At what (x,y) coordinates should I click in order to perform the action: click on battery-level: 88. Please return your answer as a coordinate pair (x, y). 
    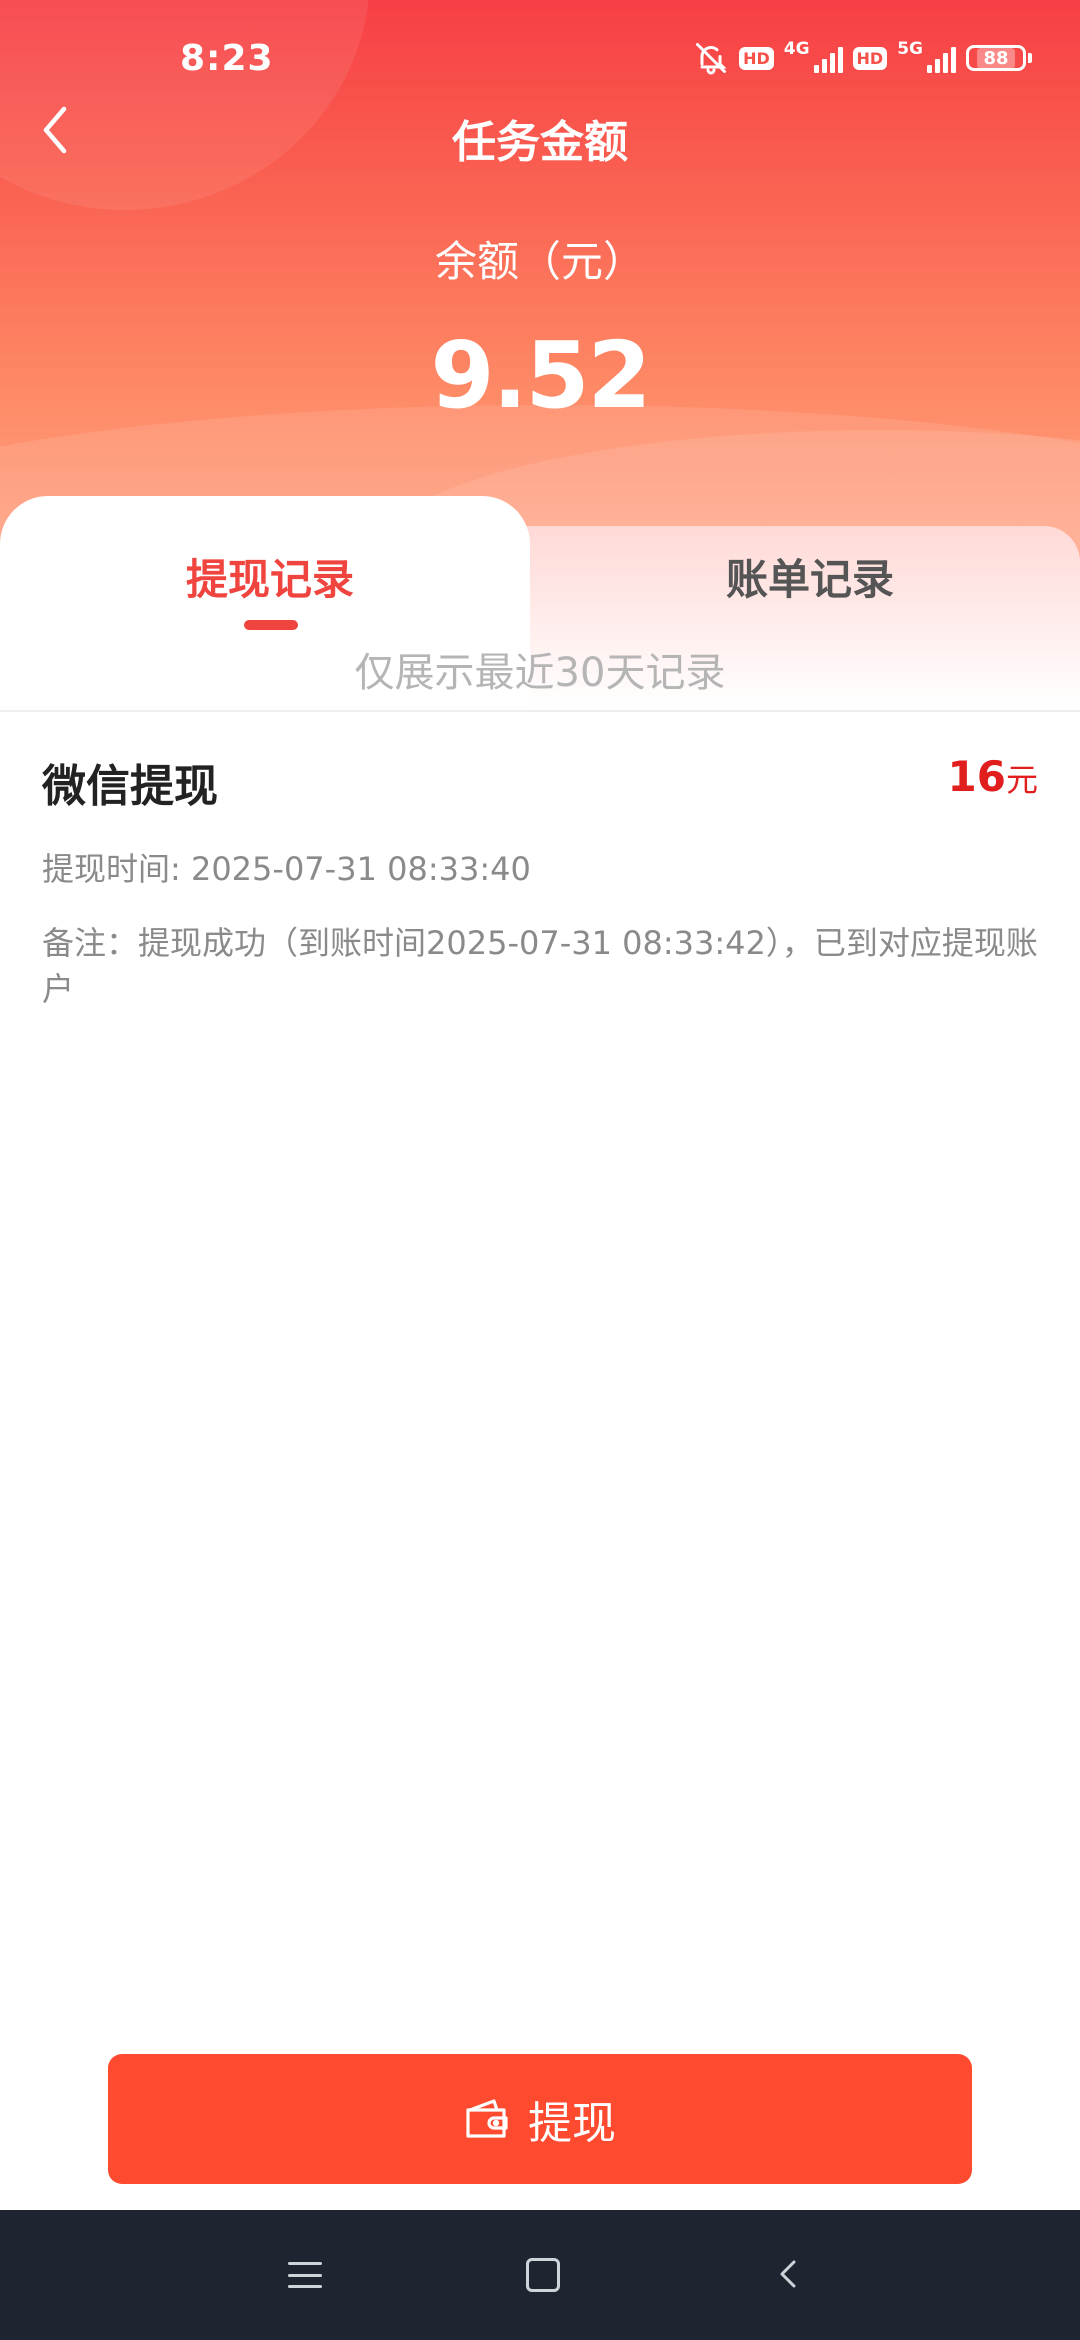
    Looking at the image, I should click on (996, 58).